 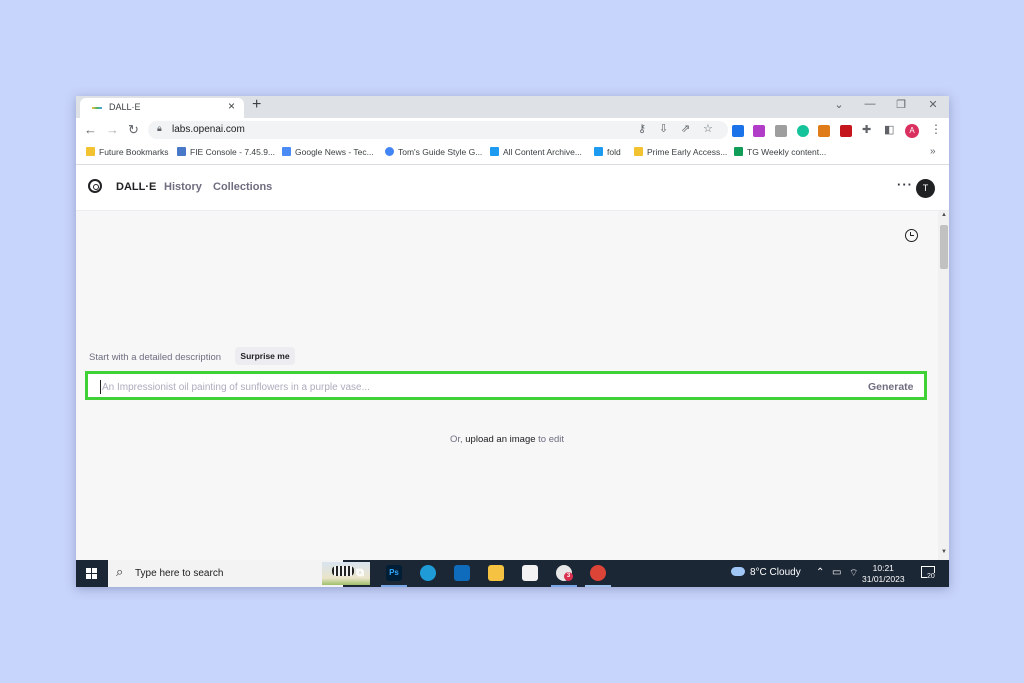 I want to click on close-tab-icon: ×, so click(x=231, y=106).